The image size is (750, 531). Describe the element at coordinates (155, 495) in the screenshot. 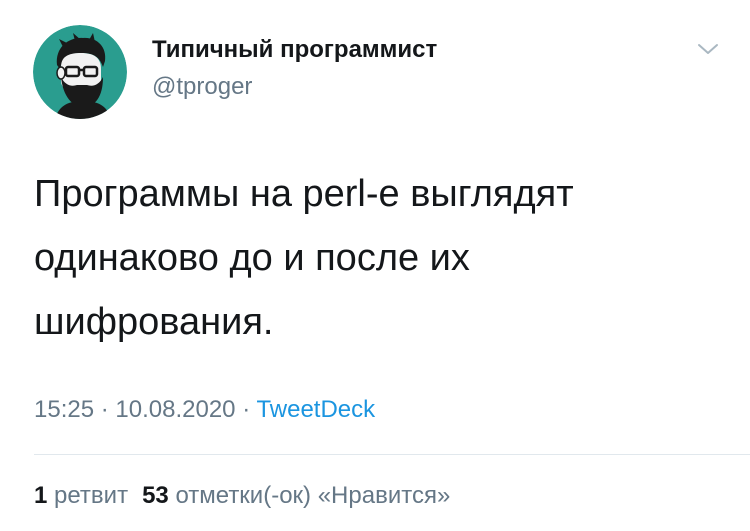

I see `likes-count: 53` at that location.